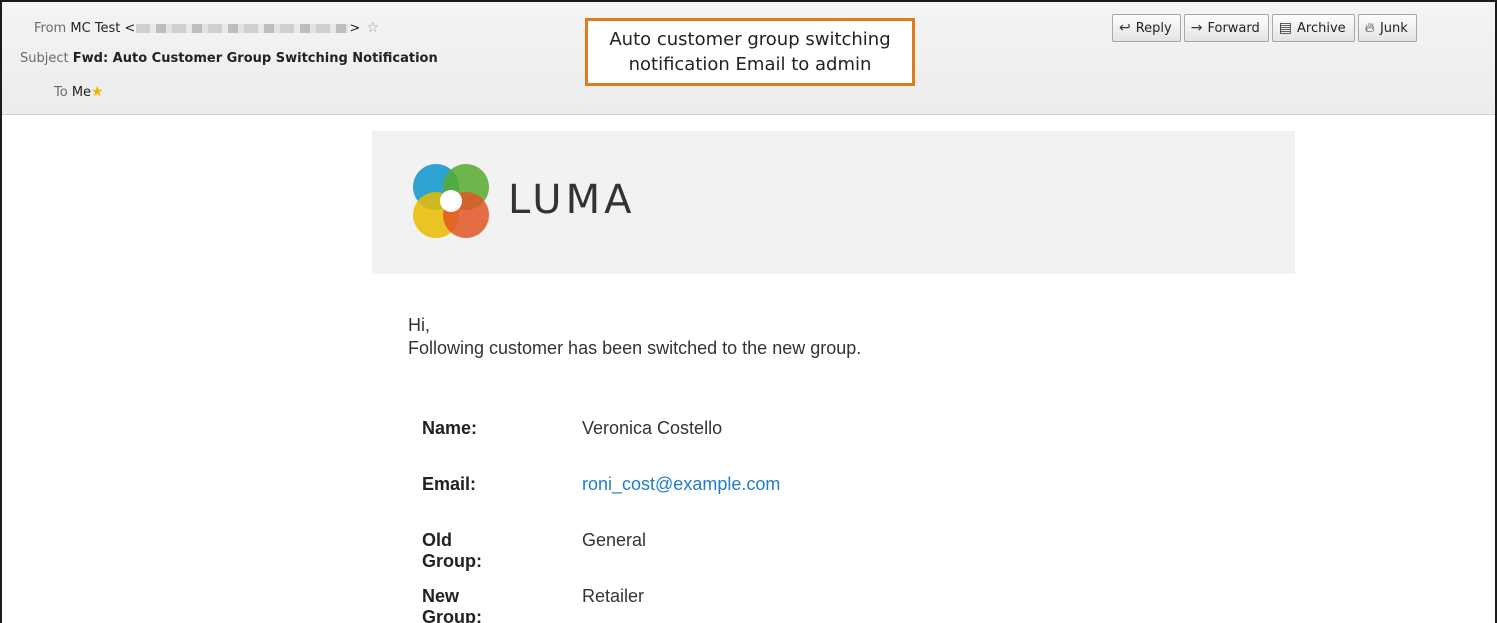 The width and height of the screenshot is (1497, 623). I want to click on annotation-line-1: Auto customer group switching, so click(750, 39).